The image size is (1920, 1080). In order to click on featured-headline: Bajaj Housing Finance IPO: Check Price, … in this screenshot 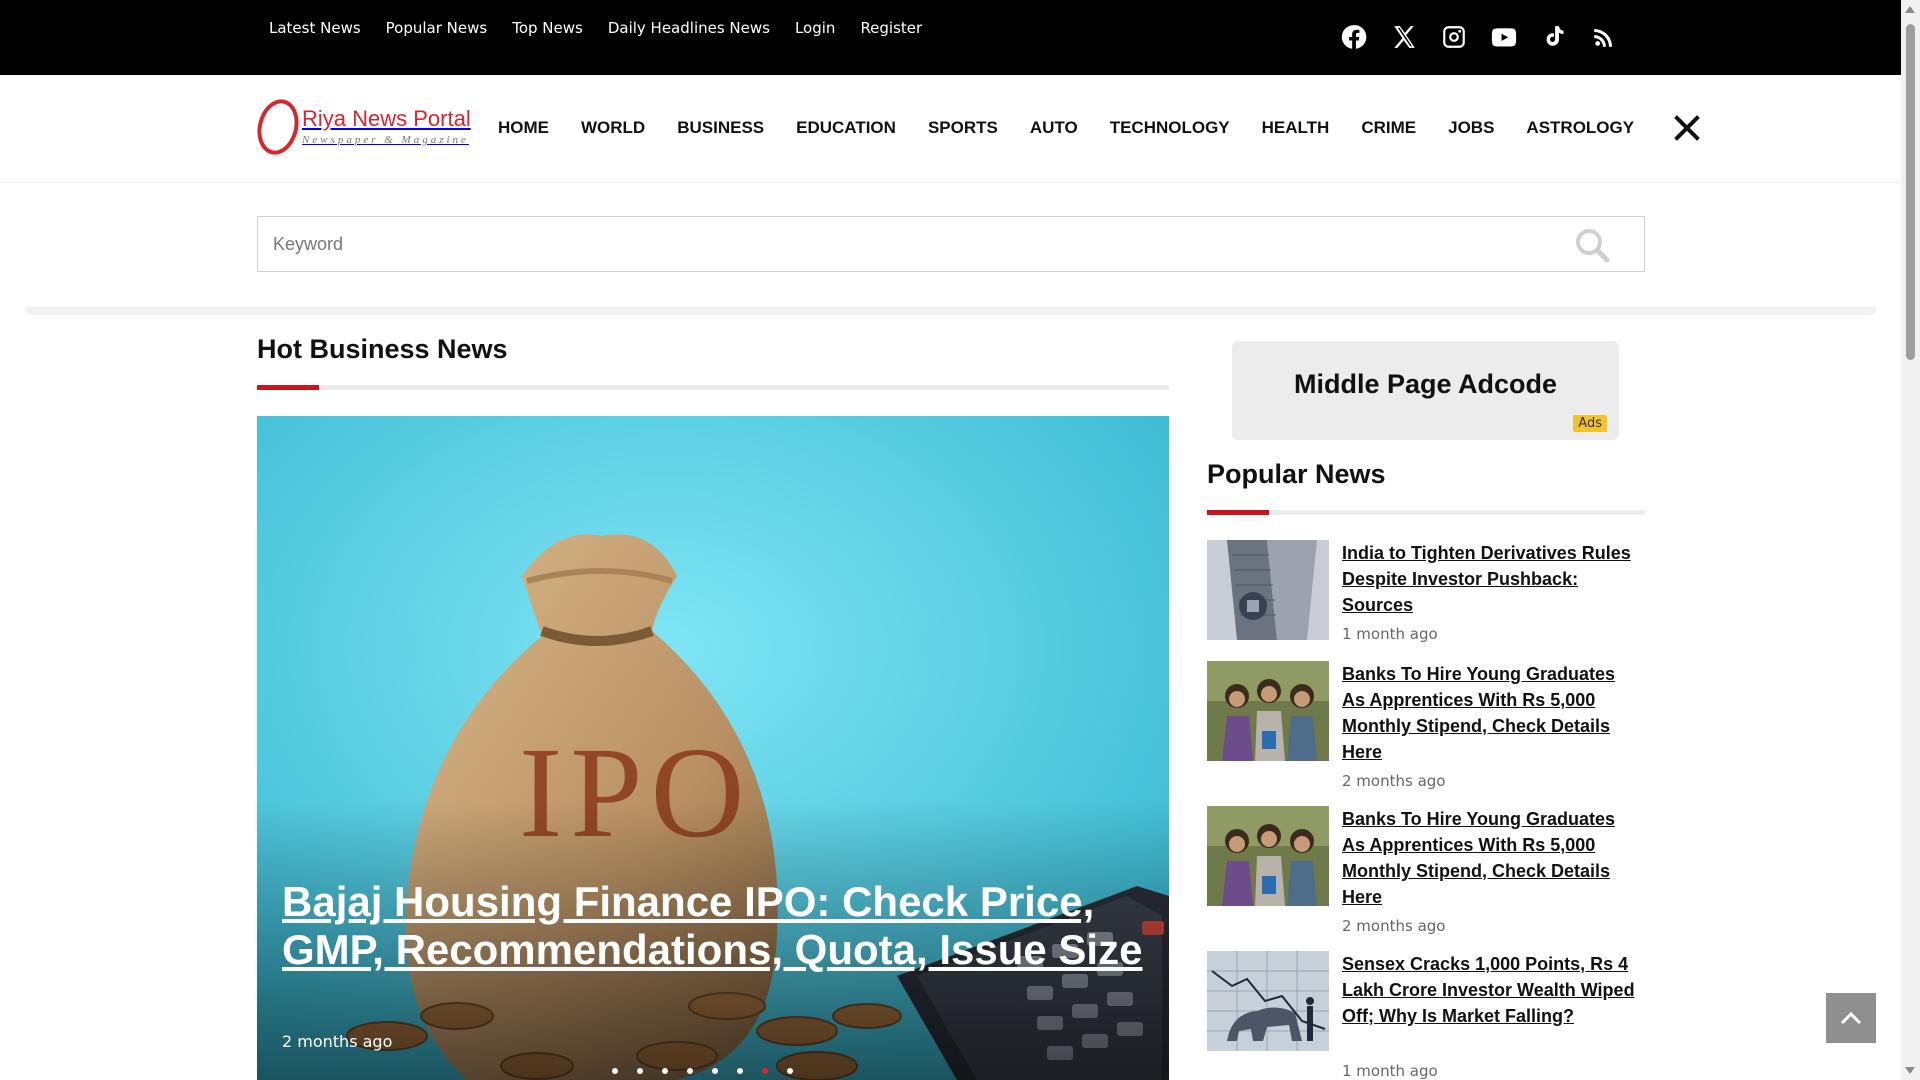, I will do `click(722, 926)`.